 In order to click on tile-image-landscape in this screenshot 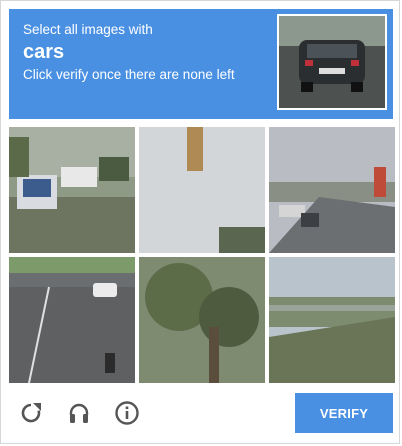, I will do `click(332, 320)`.